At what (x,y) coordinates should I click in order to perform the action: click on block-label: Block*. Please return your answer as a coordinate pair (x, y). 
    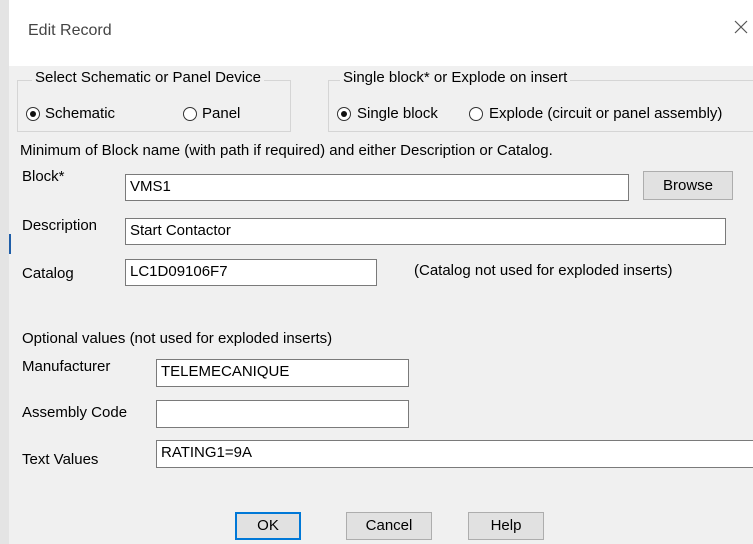
    Looking at the image, I should click on (43, 176).